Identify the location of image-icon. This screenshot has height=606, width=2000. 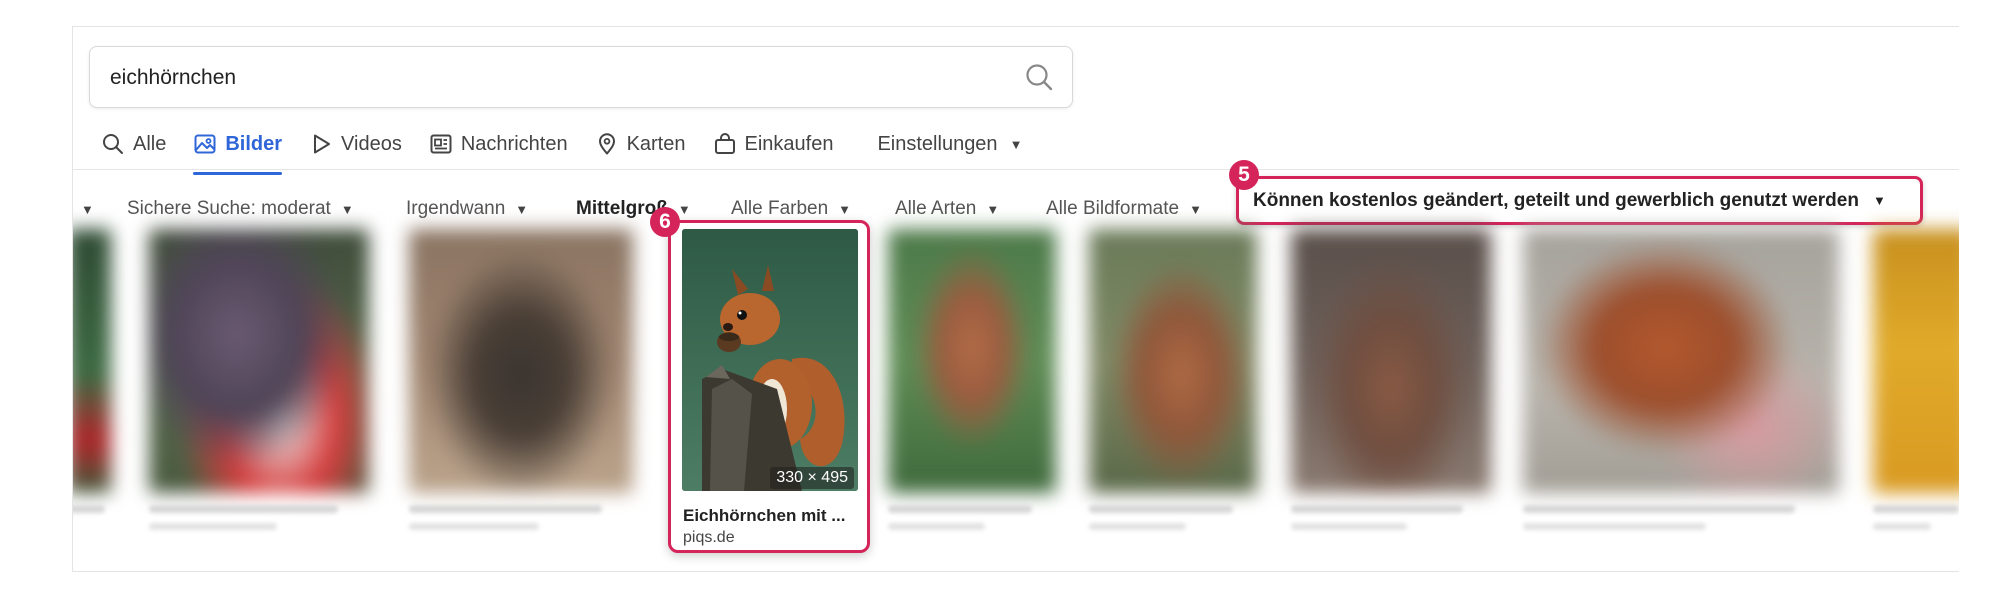
(205, 144).